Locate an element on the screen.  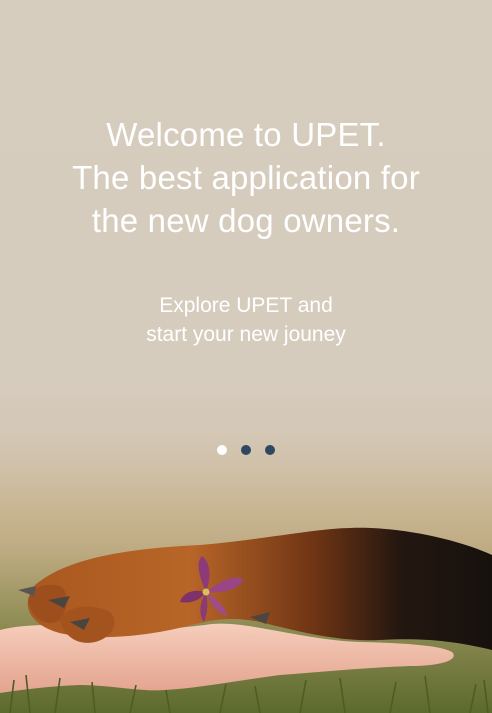
subtext-line-2: start your new jouney is located at coordinates (246, 334).